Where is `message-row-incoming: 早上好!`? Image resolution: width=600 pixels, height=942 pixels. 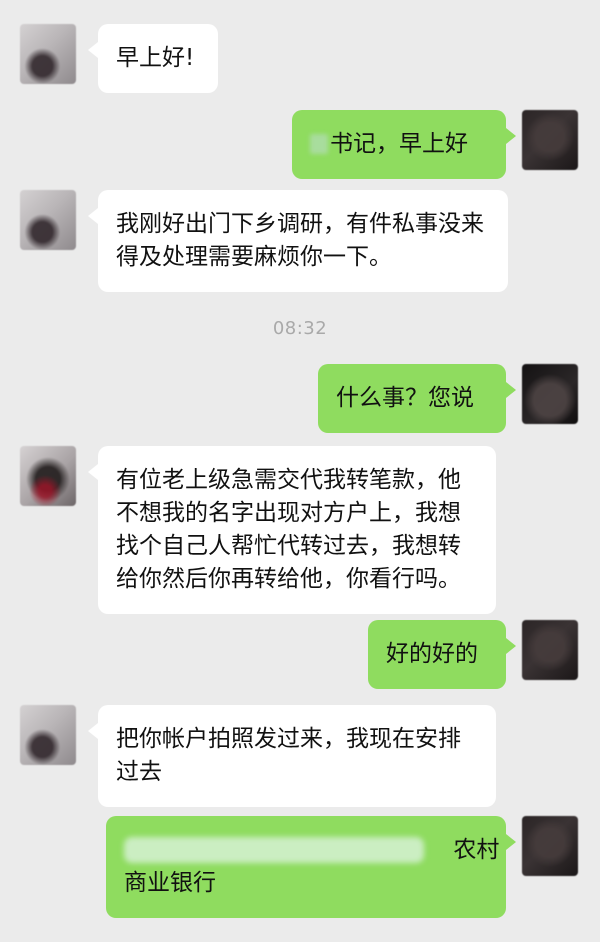
message-row-incoming: 早上好! is located at coordinates (300, 59).